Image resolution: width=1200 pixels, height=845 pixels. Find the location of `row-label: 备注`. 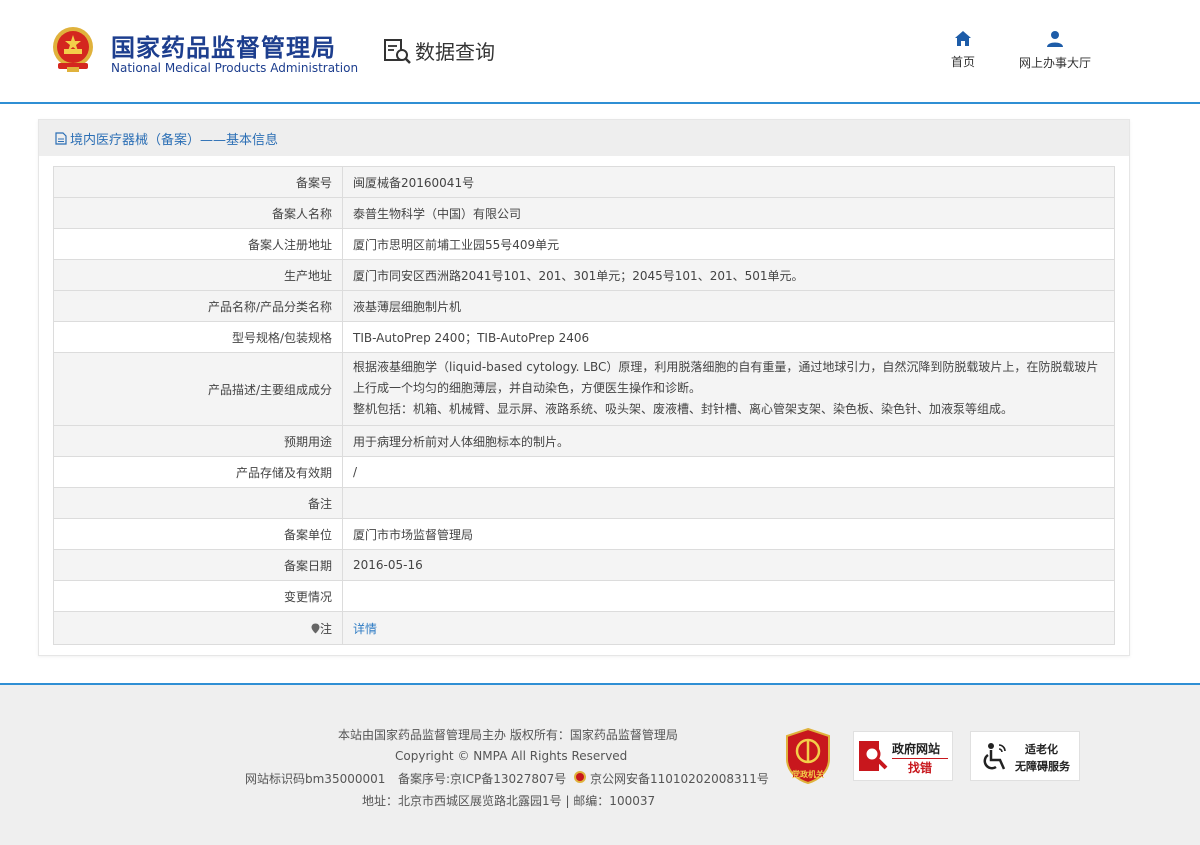

row-label: 备注 is located at coordinates (198, 503).